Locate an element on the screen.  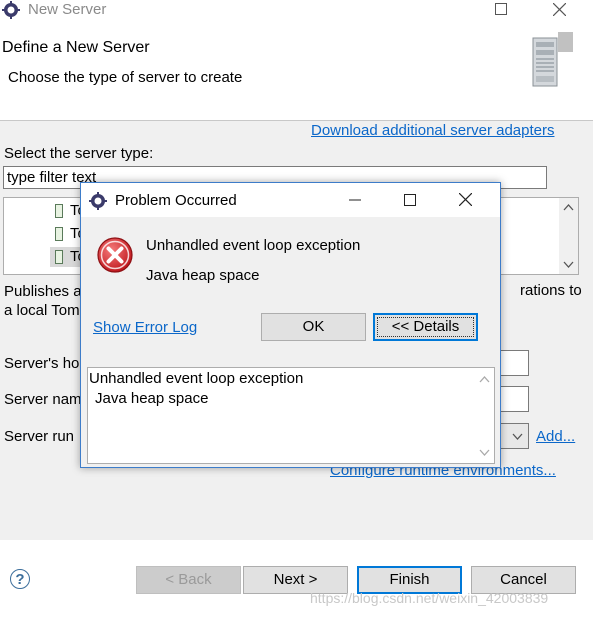
dialog-minimize-button is located at coordinates (356, 200).